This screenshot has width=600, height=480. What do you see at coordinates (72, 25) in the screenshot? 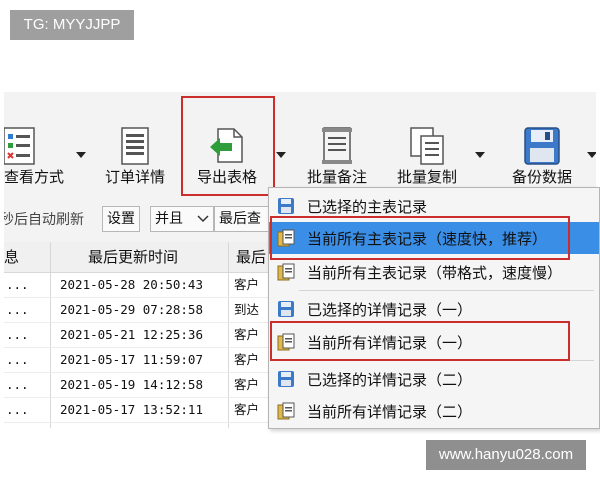
I see `overlay-tag: TG: MYYJJPP` at bounding box center [72, 25].